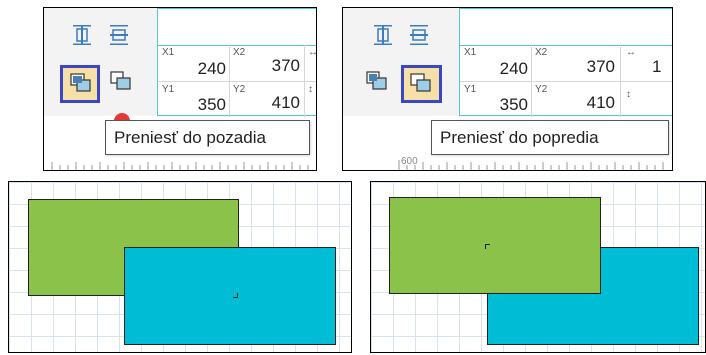 The height and width of the screenshot is (355, 706). Describe the element at coordinates (207, 137) in the screenshot. I see `tooltip-send-to-back: Preniesť do pozadia` at that location.